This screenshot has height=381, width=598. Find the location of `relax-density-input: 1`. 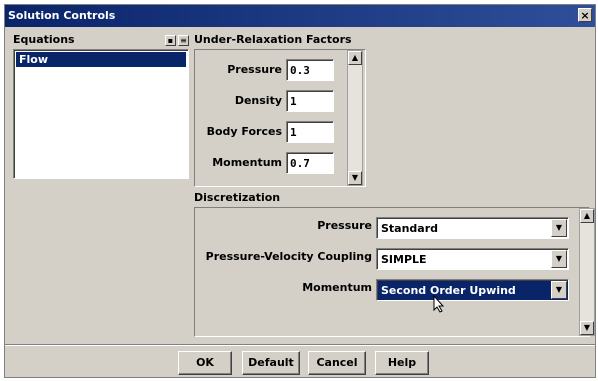

relax-density-input: 1 is located at coordinates (310, 101).